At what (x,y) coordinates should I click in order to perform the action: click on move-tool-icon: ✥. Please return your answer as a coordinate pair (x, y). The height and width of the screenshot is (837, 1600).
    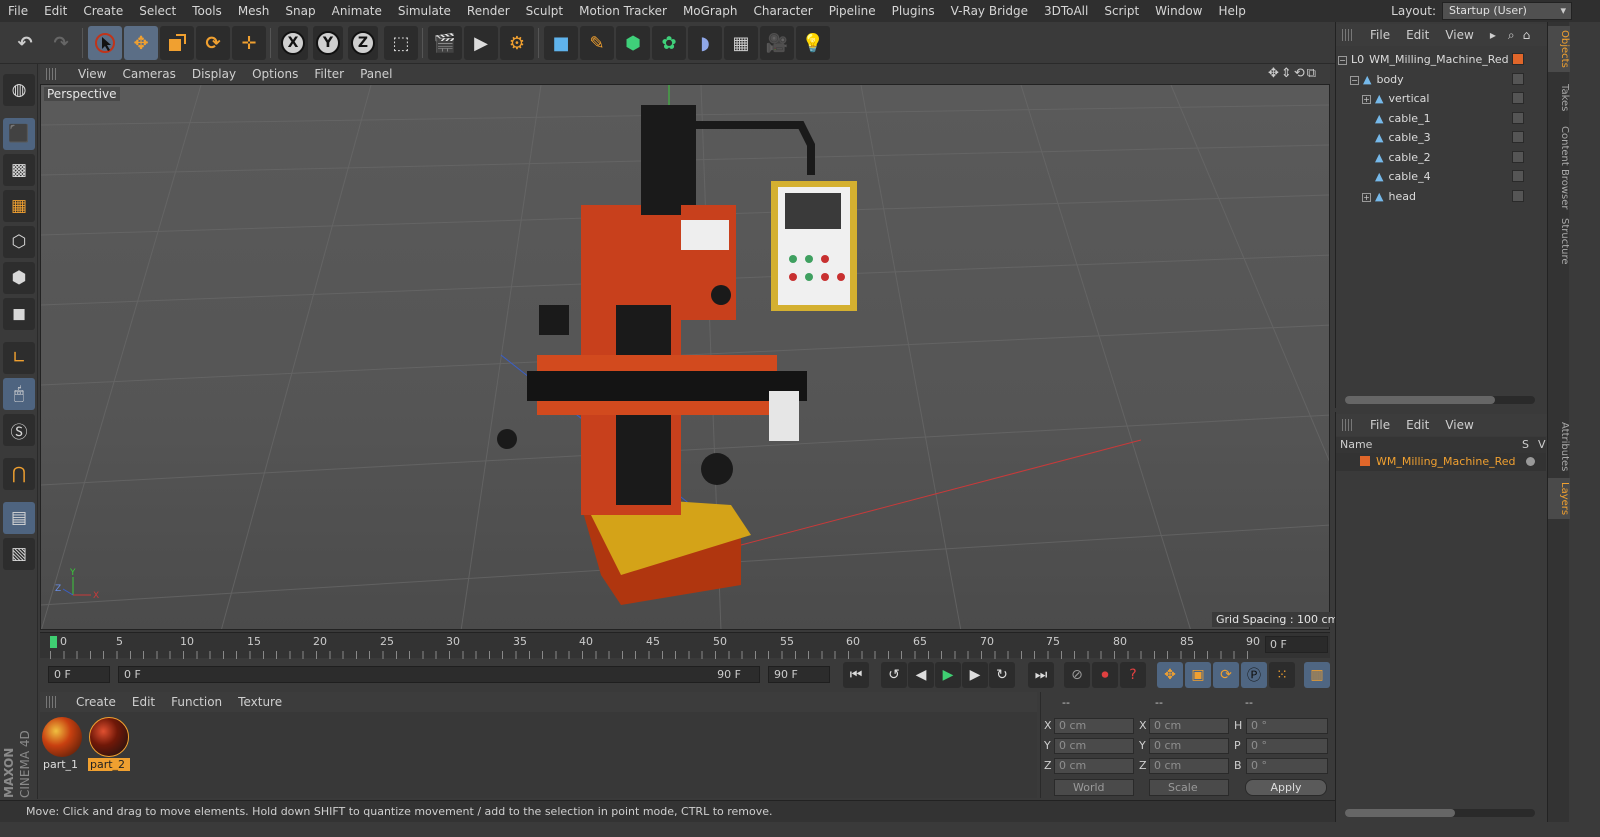
    Looking at the image, I should click on (141, 43).